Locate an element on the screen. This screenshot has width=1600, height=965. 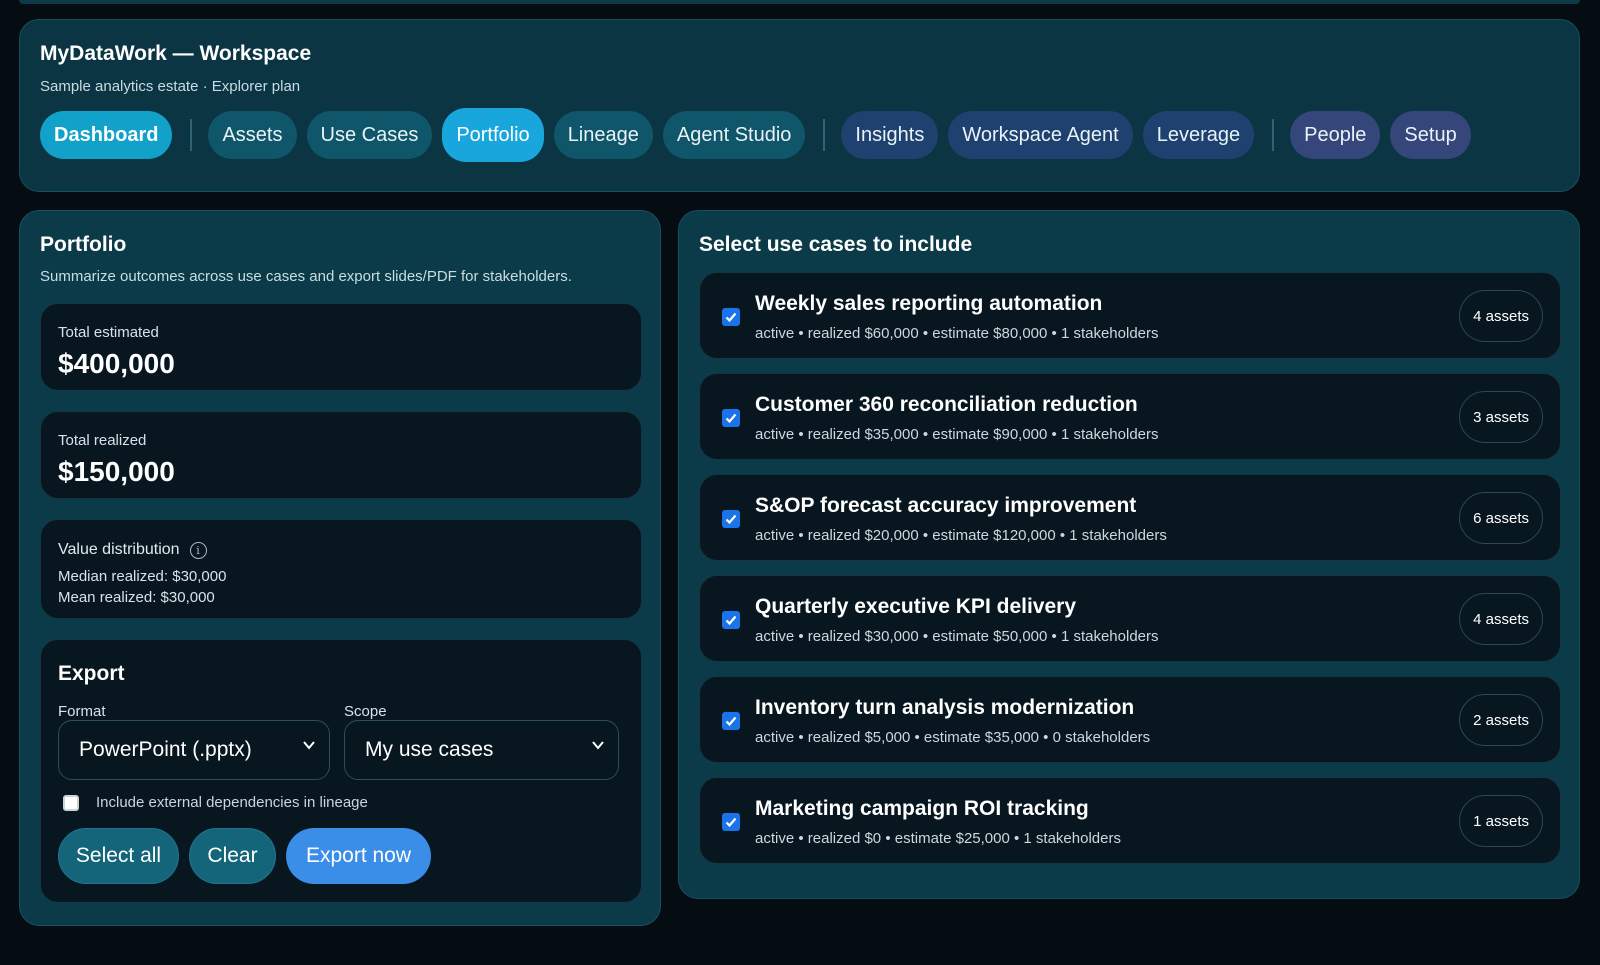
clear-button: Clear is located at coordinates (232, 856).